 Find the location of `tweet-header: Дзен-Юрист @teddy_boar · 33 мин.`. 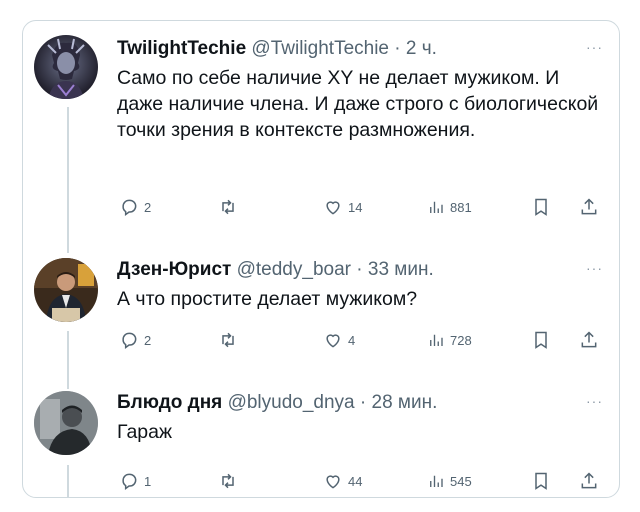

tweet-header: Дзен-Юрист @teddy_boar · 33 мин. is located at coordinates (361, 270).